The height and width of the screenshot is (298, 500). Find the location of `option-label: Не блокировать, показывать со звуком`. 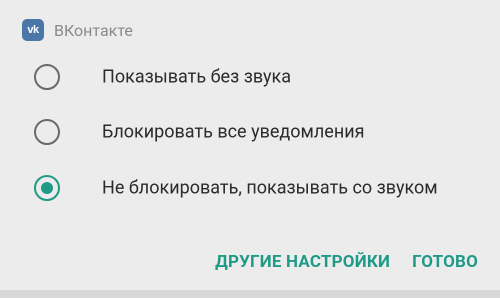

option-label: Не блокировать, показывать со звуком is located at coordinates (270, 188).